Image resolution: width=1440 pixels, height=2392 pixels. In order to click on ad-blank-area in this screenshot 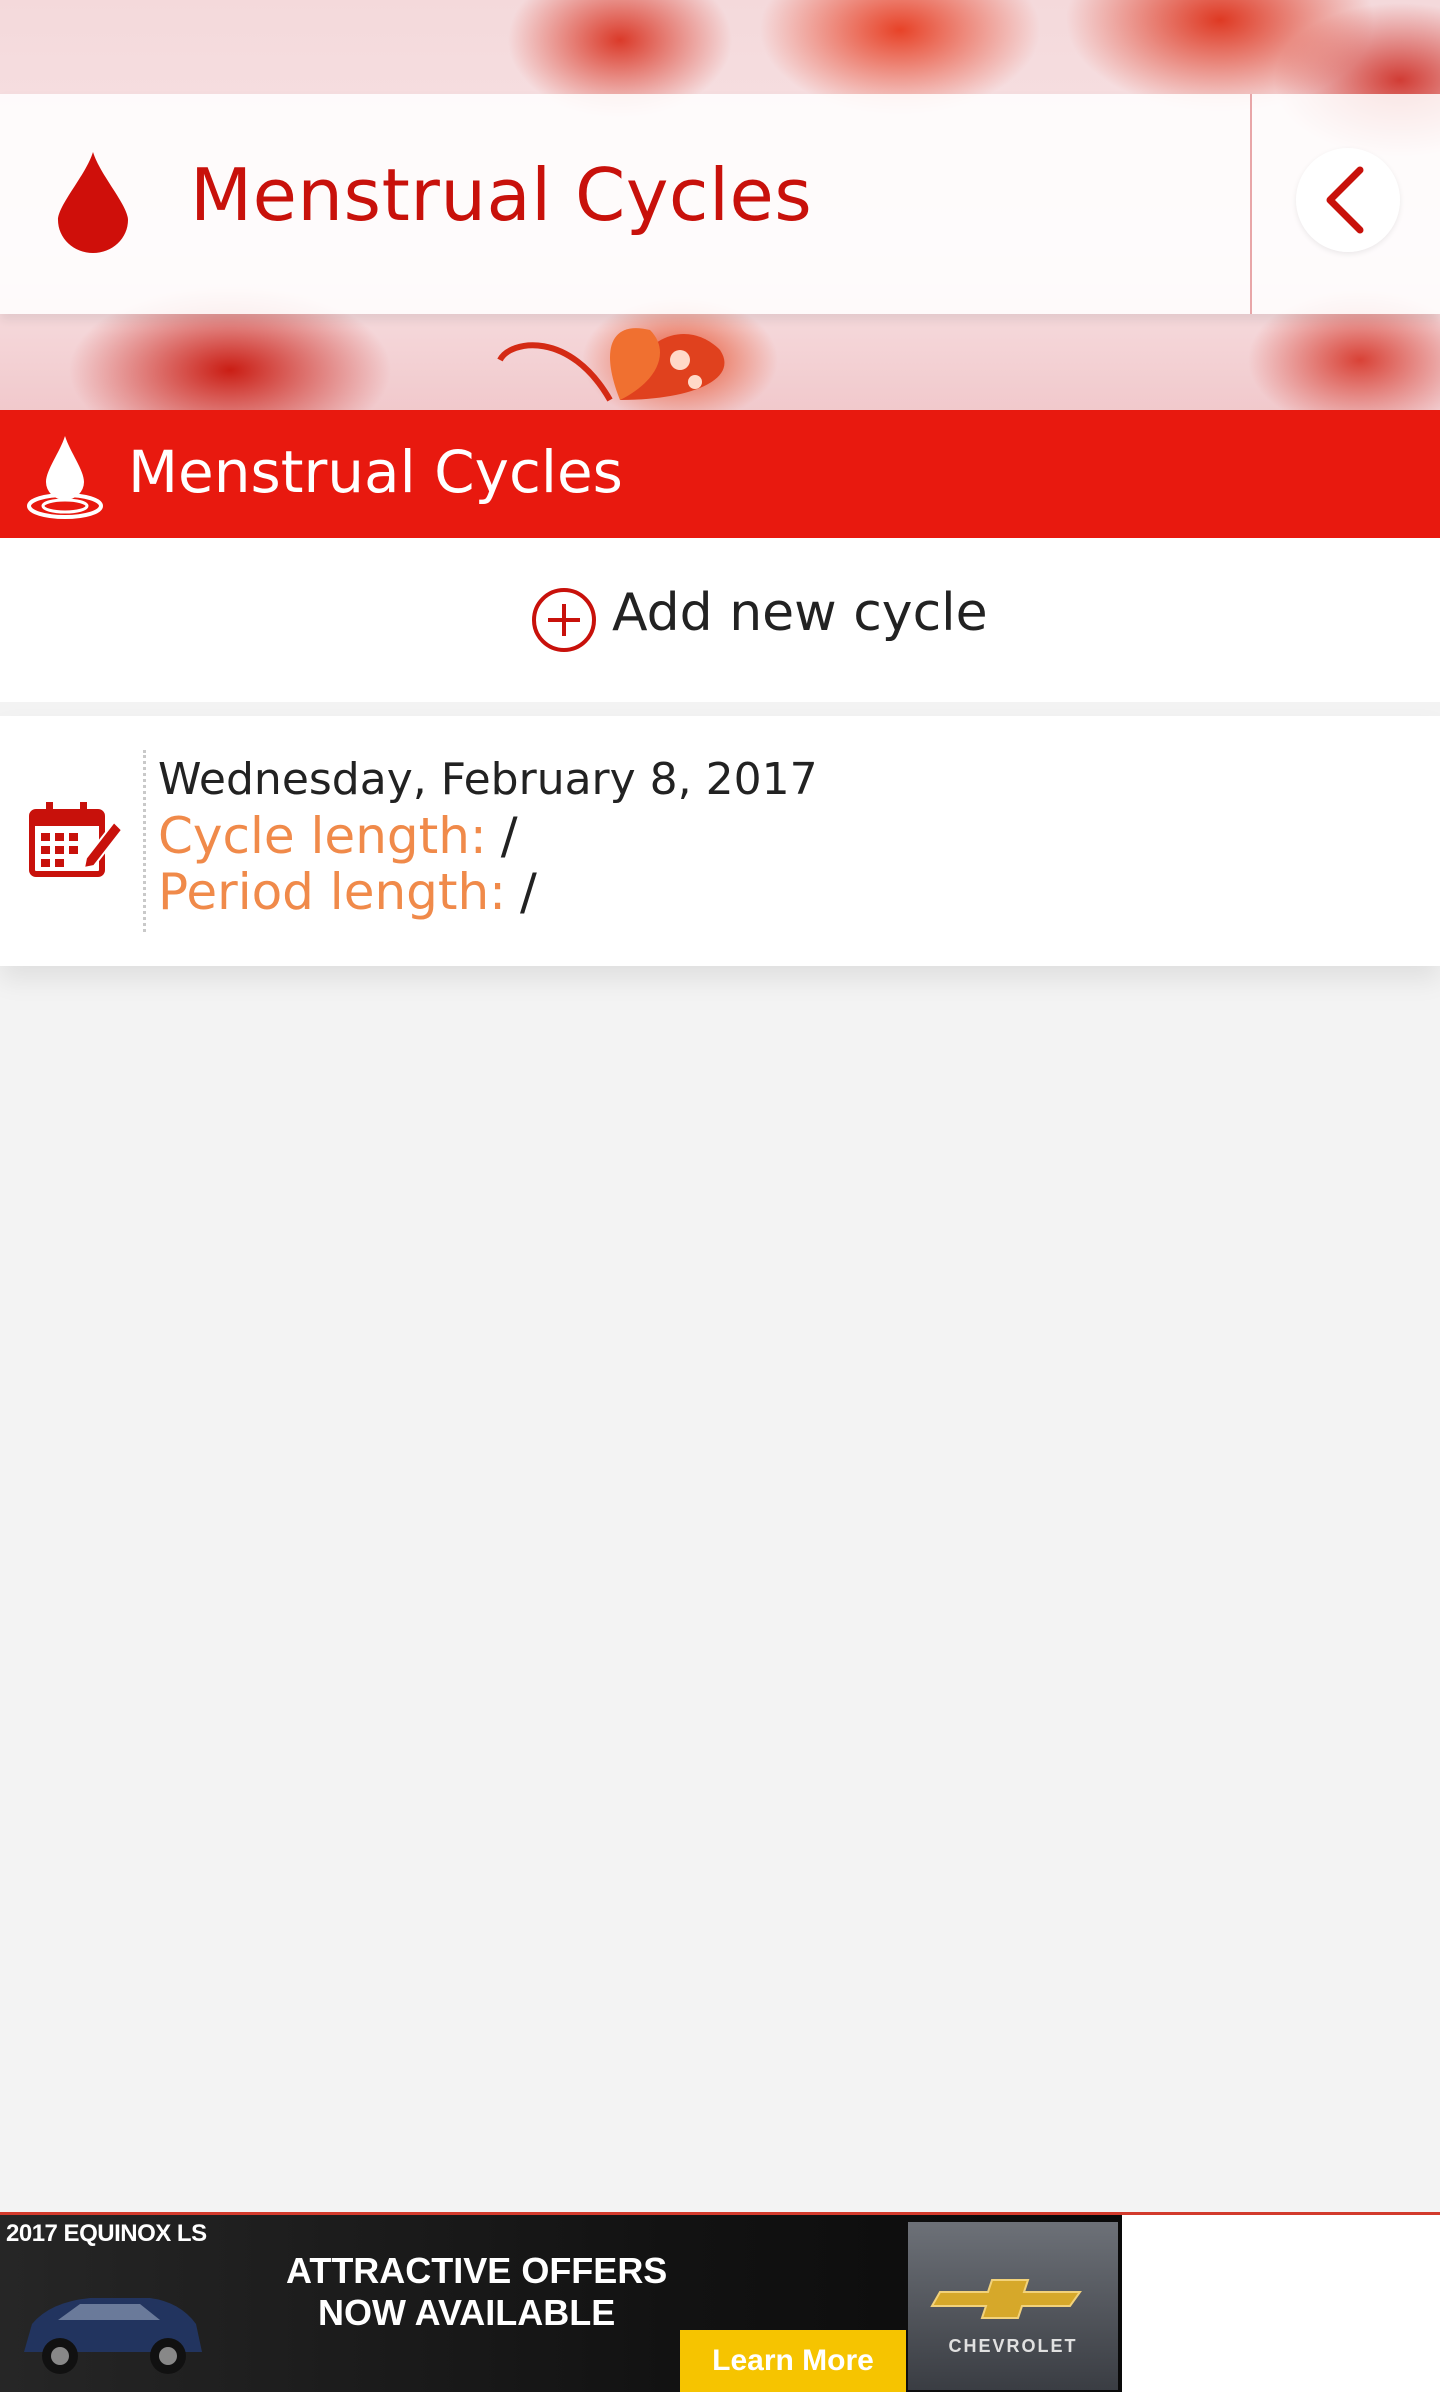, I will do `click(1281, 2303)`.